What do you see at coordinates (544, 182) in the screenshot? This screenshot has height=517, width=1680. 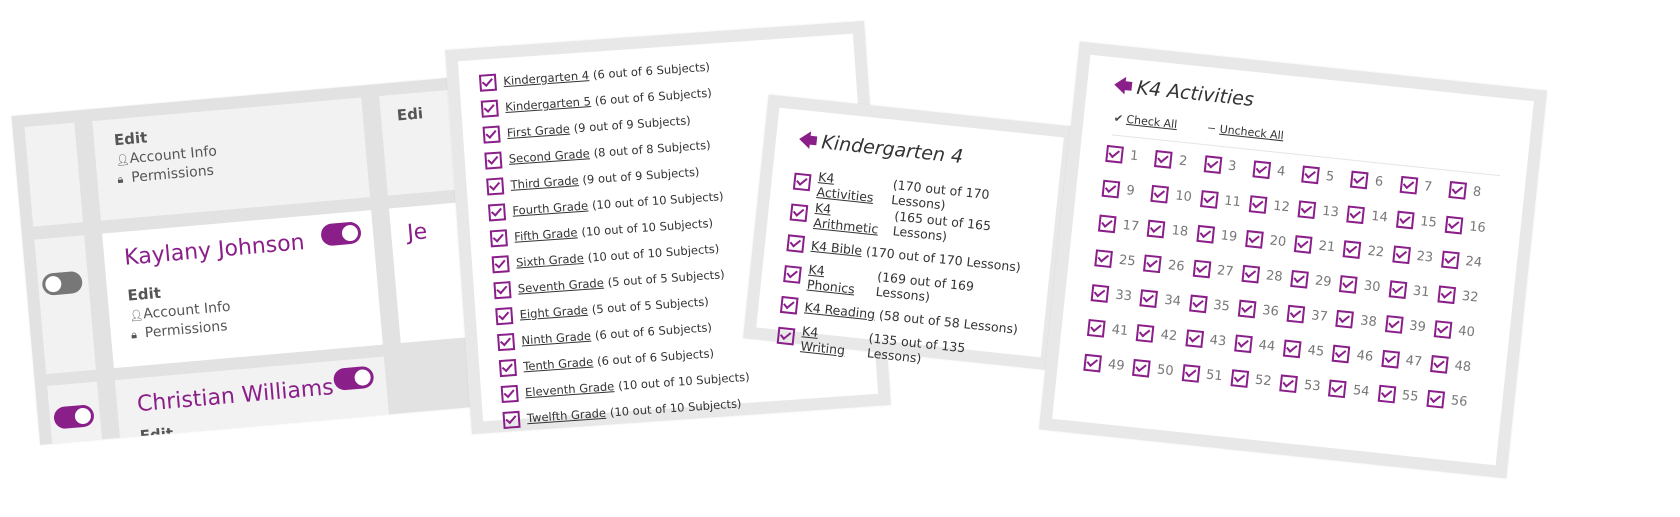 I see `item-link: Third Grade` at bounding box center [544, 182].